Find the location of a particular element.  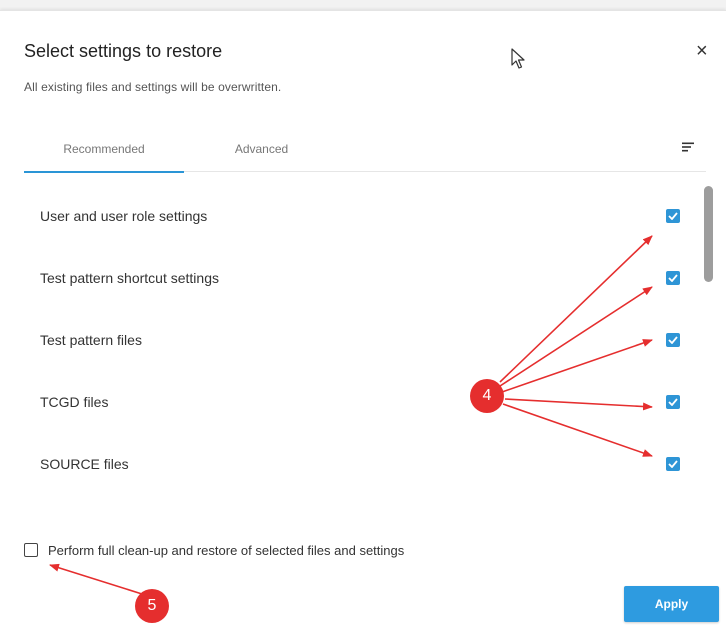

sort-icon is located at coordinates (688, 147).